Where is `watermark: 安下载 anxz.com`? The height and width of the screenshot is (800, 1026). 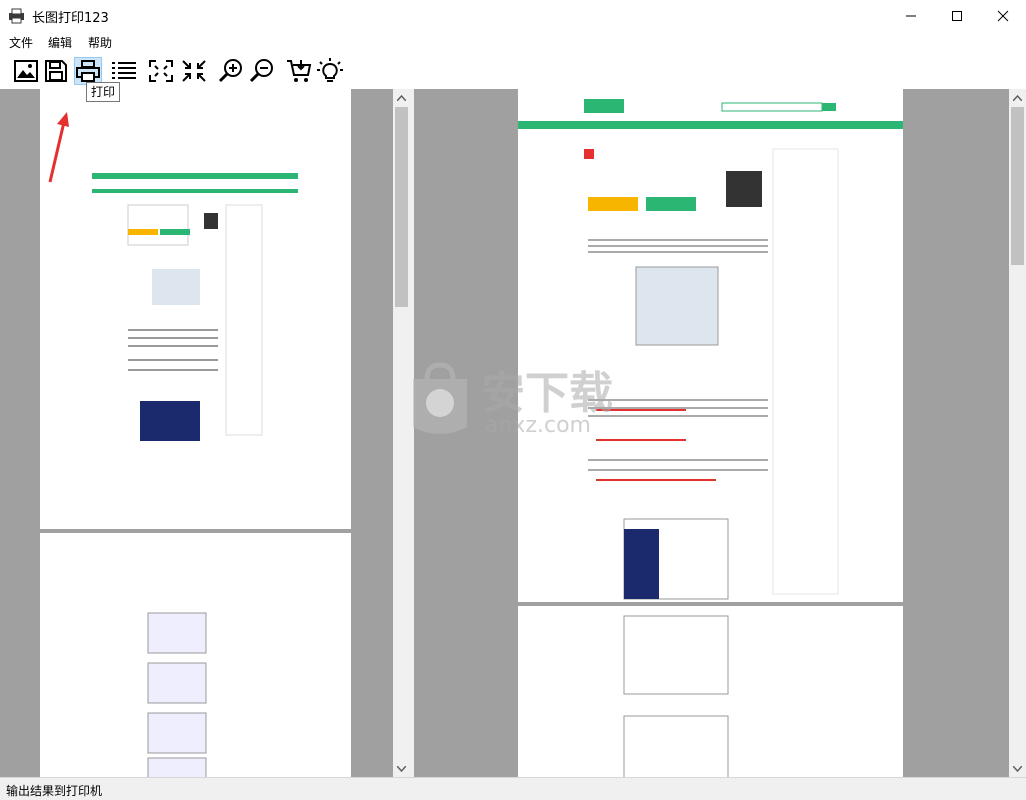
watermark: 安下载 anxz.com is located at coordinates (525, 400).